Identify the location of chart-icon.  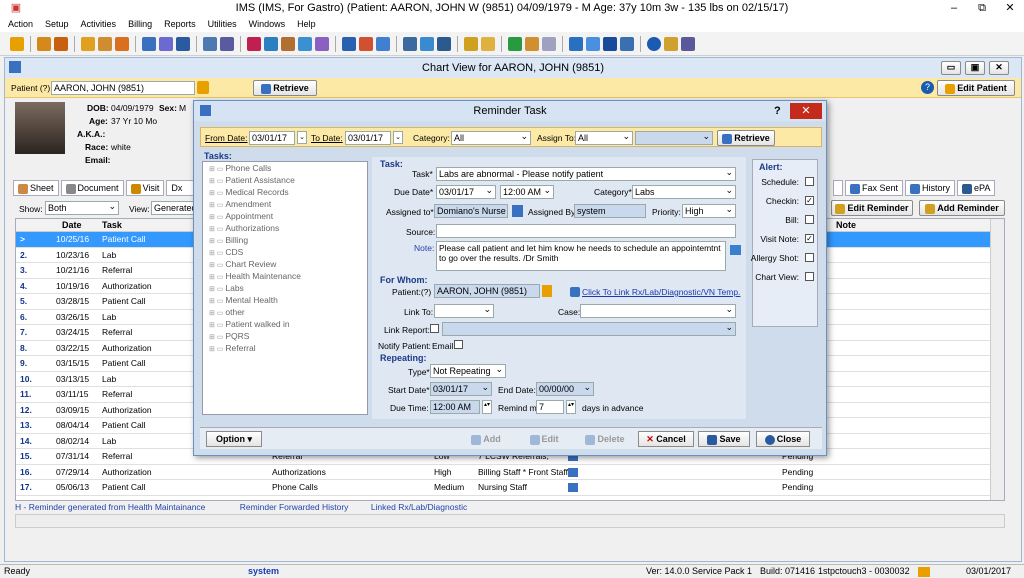
(149, 43).